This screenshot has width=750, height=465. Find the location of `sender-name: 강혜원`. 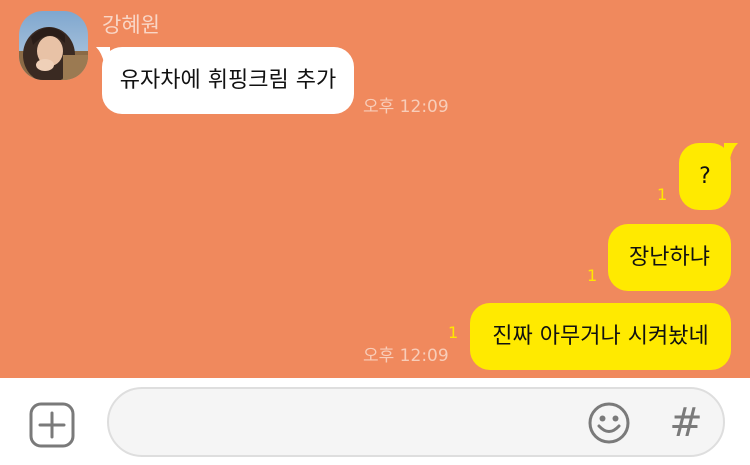

sender-name: 강혜원 is located at coordinates (131, 25).